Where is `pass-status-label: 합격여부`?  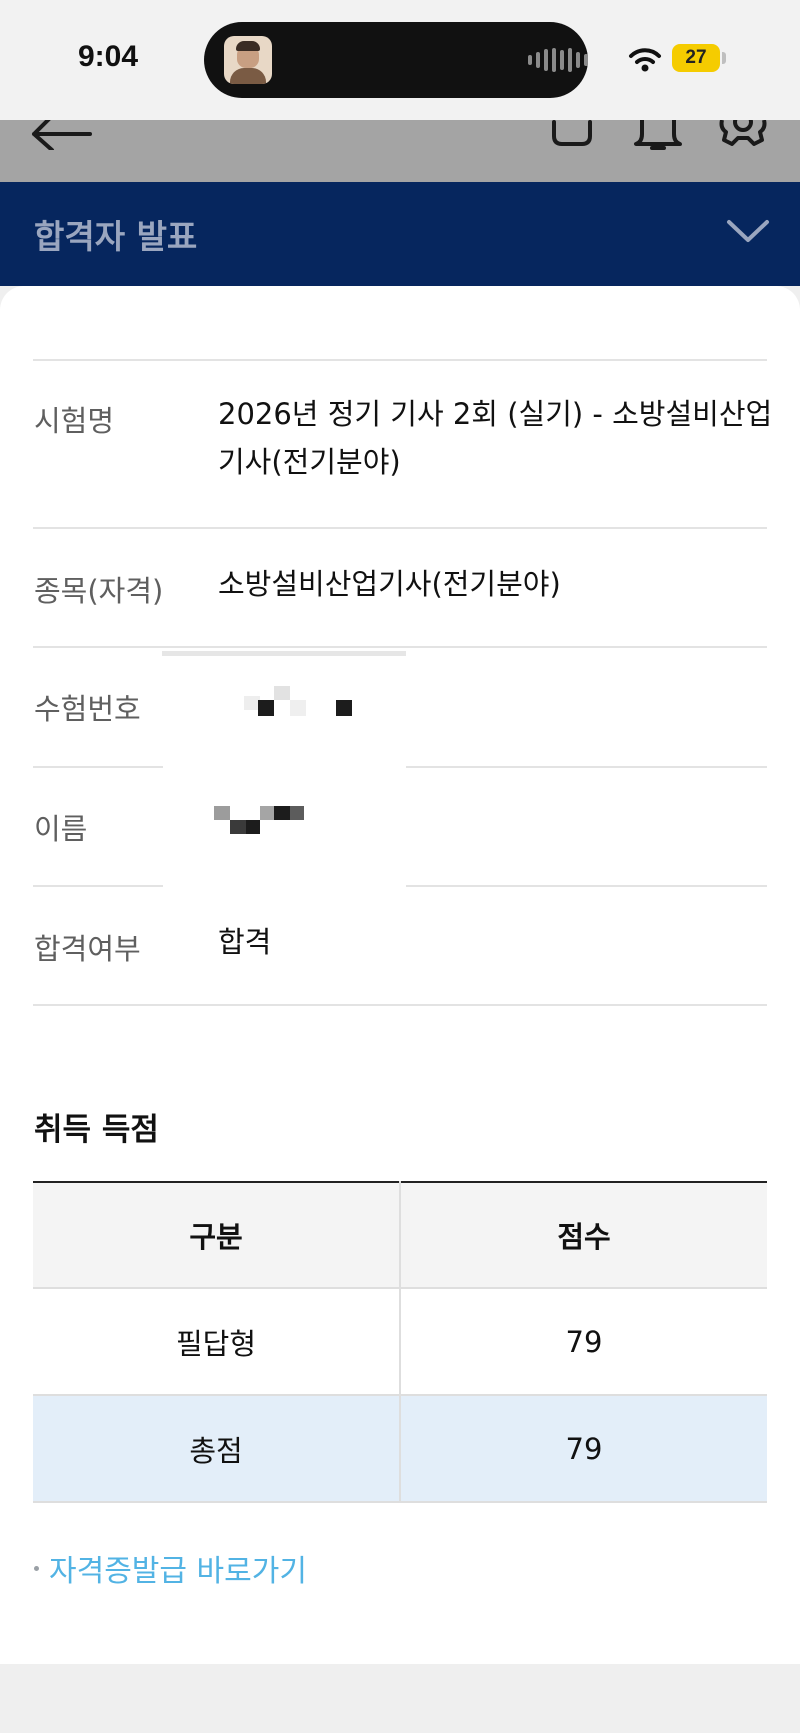 pass-status-label: 합격여부 is located at coordinates (87, 949).